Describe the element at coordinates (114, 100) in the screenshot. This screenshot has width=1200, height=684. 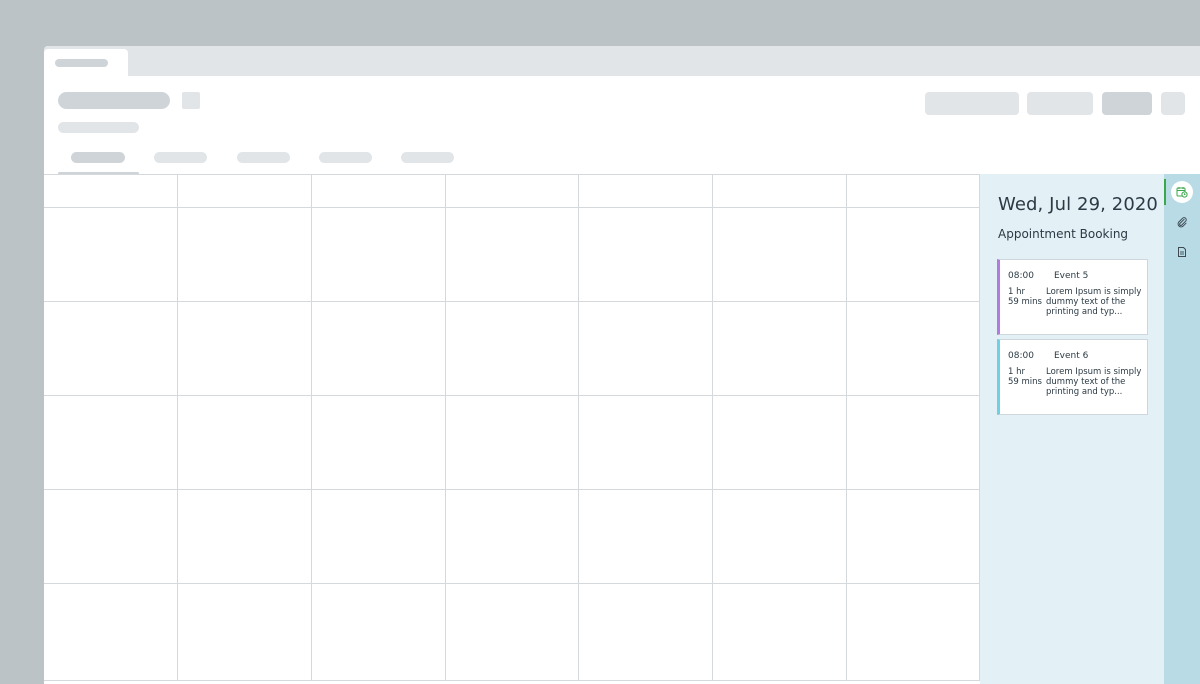
I see `page-title-placeholder` at that location.